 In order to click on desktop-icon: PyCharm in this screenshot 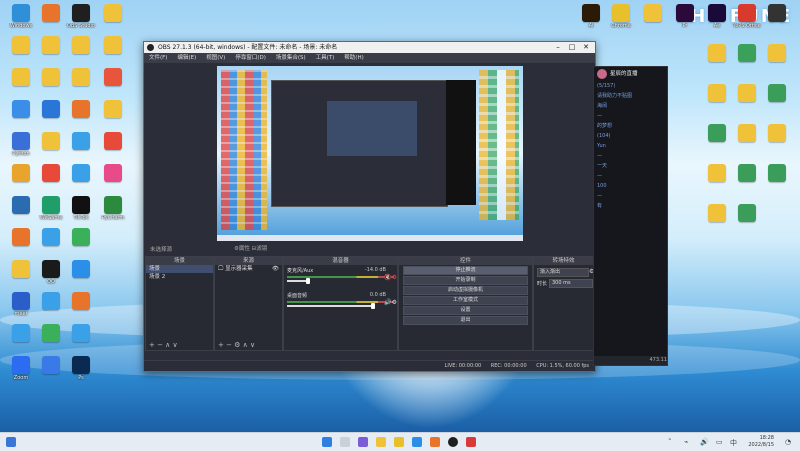, I will do `click(113, 208)`.